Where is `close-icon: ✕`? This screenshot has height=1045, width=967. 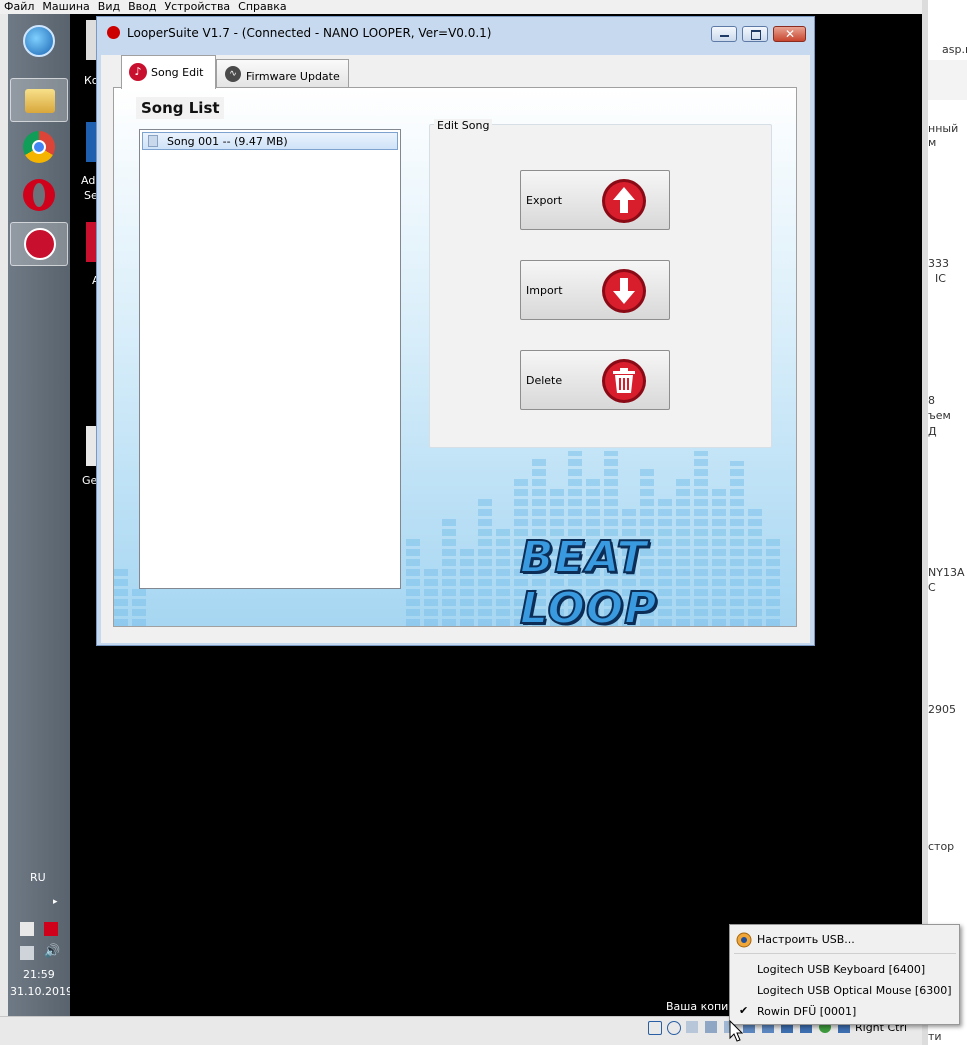
close-icon: ✕ is located at coordinates (790, 34).